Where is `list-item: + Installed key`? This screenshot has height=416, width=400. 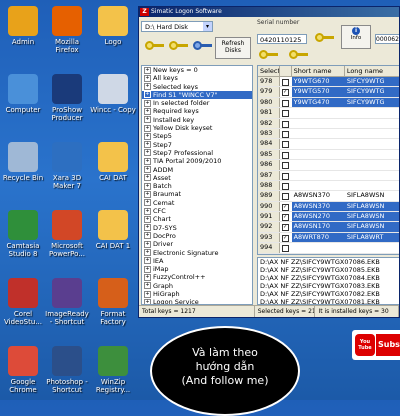 list-item: + Installed key is located at coordinates (197, 120).